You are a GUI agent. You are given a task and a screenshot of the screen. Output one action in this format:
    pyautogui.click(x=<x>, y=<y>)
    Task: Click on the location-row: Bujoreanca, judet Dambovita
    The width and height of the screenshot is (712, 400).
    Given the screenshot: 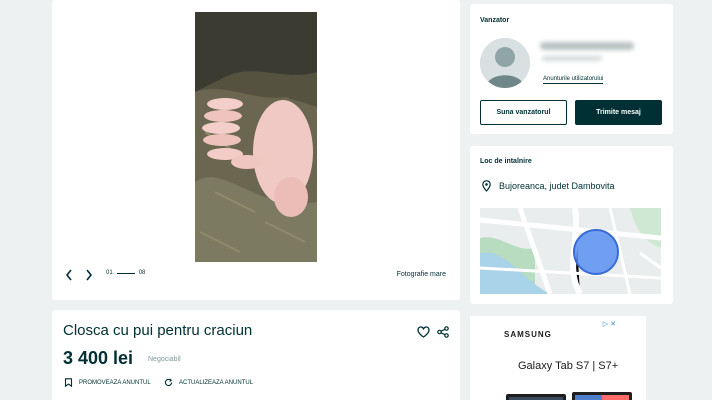 What is the action you would take?
    pyautogui.click(x=548, y=186)
    